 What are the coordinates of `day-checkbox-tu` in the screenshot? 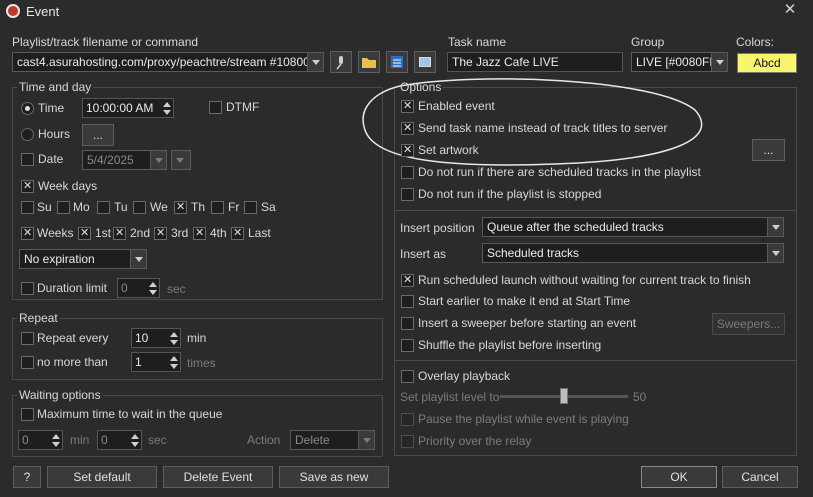 It's located at (103, 207).